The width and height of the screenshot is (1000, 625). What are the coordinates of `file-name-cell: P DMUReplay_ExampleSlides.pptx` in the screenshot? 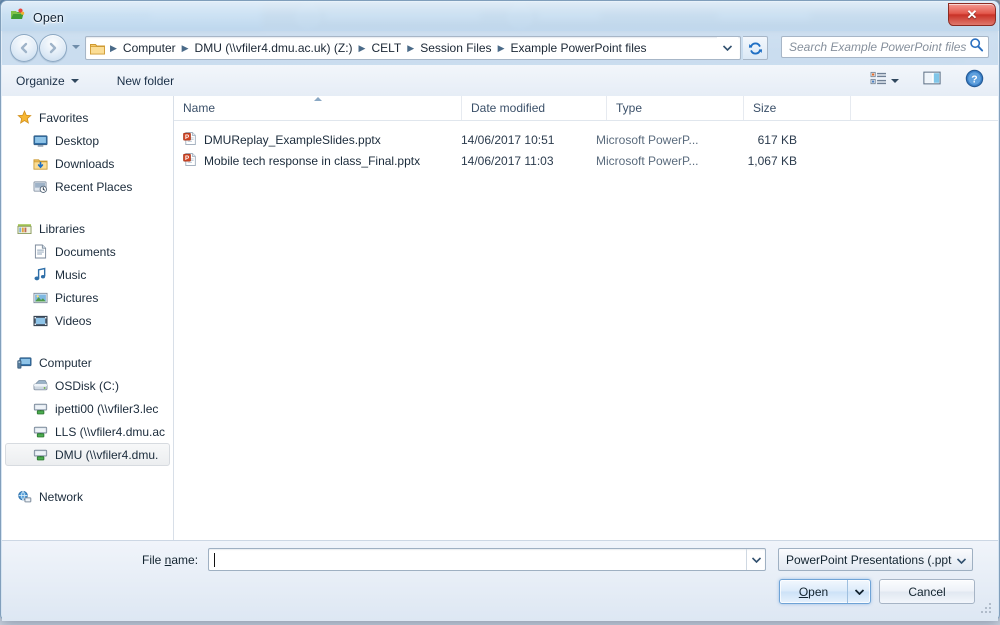 It's located at (313, 140).